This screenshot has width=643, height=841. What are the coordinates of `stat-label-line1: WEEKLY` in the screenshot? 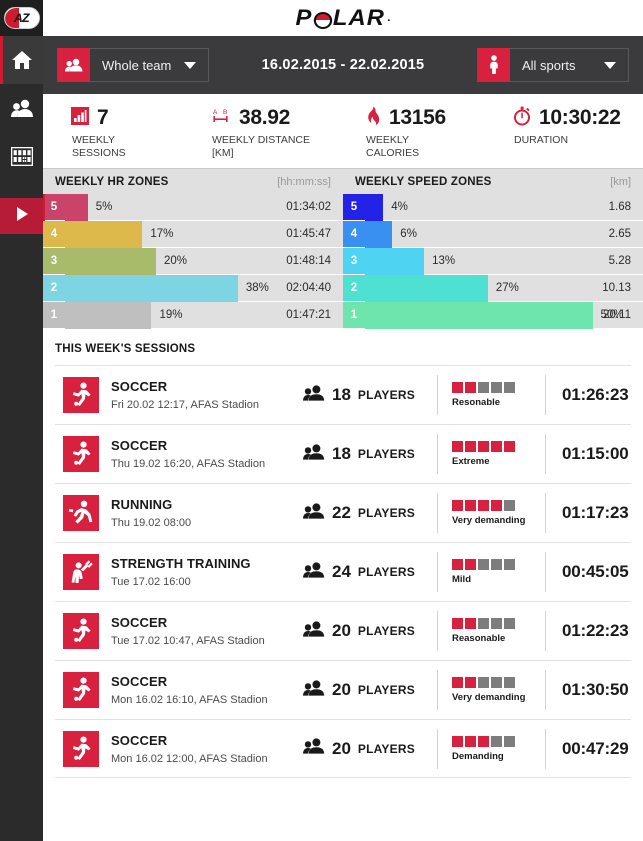 It's located at (387, 140).